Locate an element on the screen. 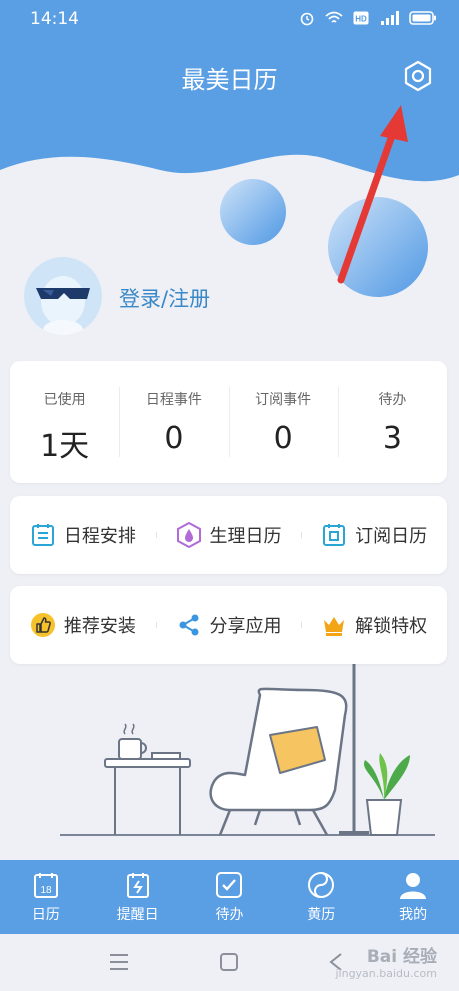  stat-value: 3 is located at coordinates (392, 438).